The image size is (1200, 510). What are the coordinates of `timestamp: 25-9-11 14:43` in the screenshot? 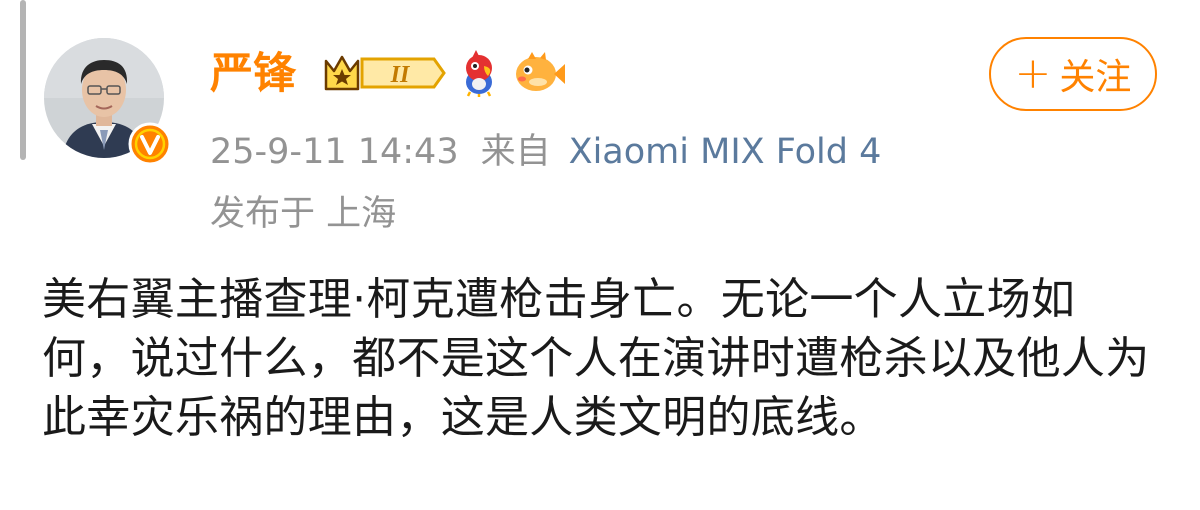 It's located at (334, 152).